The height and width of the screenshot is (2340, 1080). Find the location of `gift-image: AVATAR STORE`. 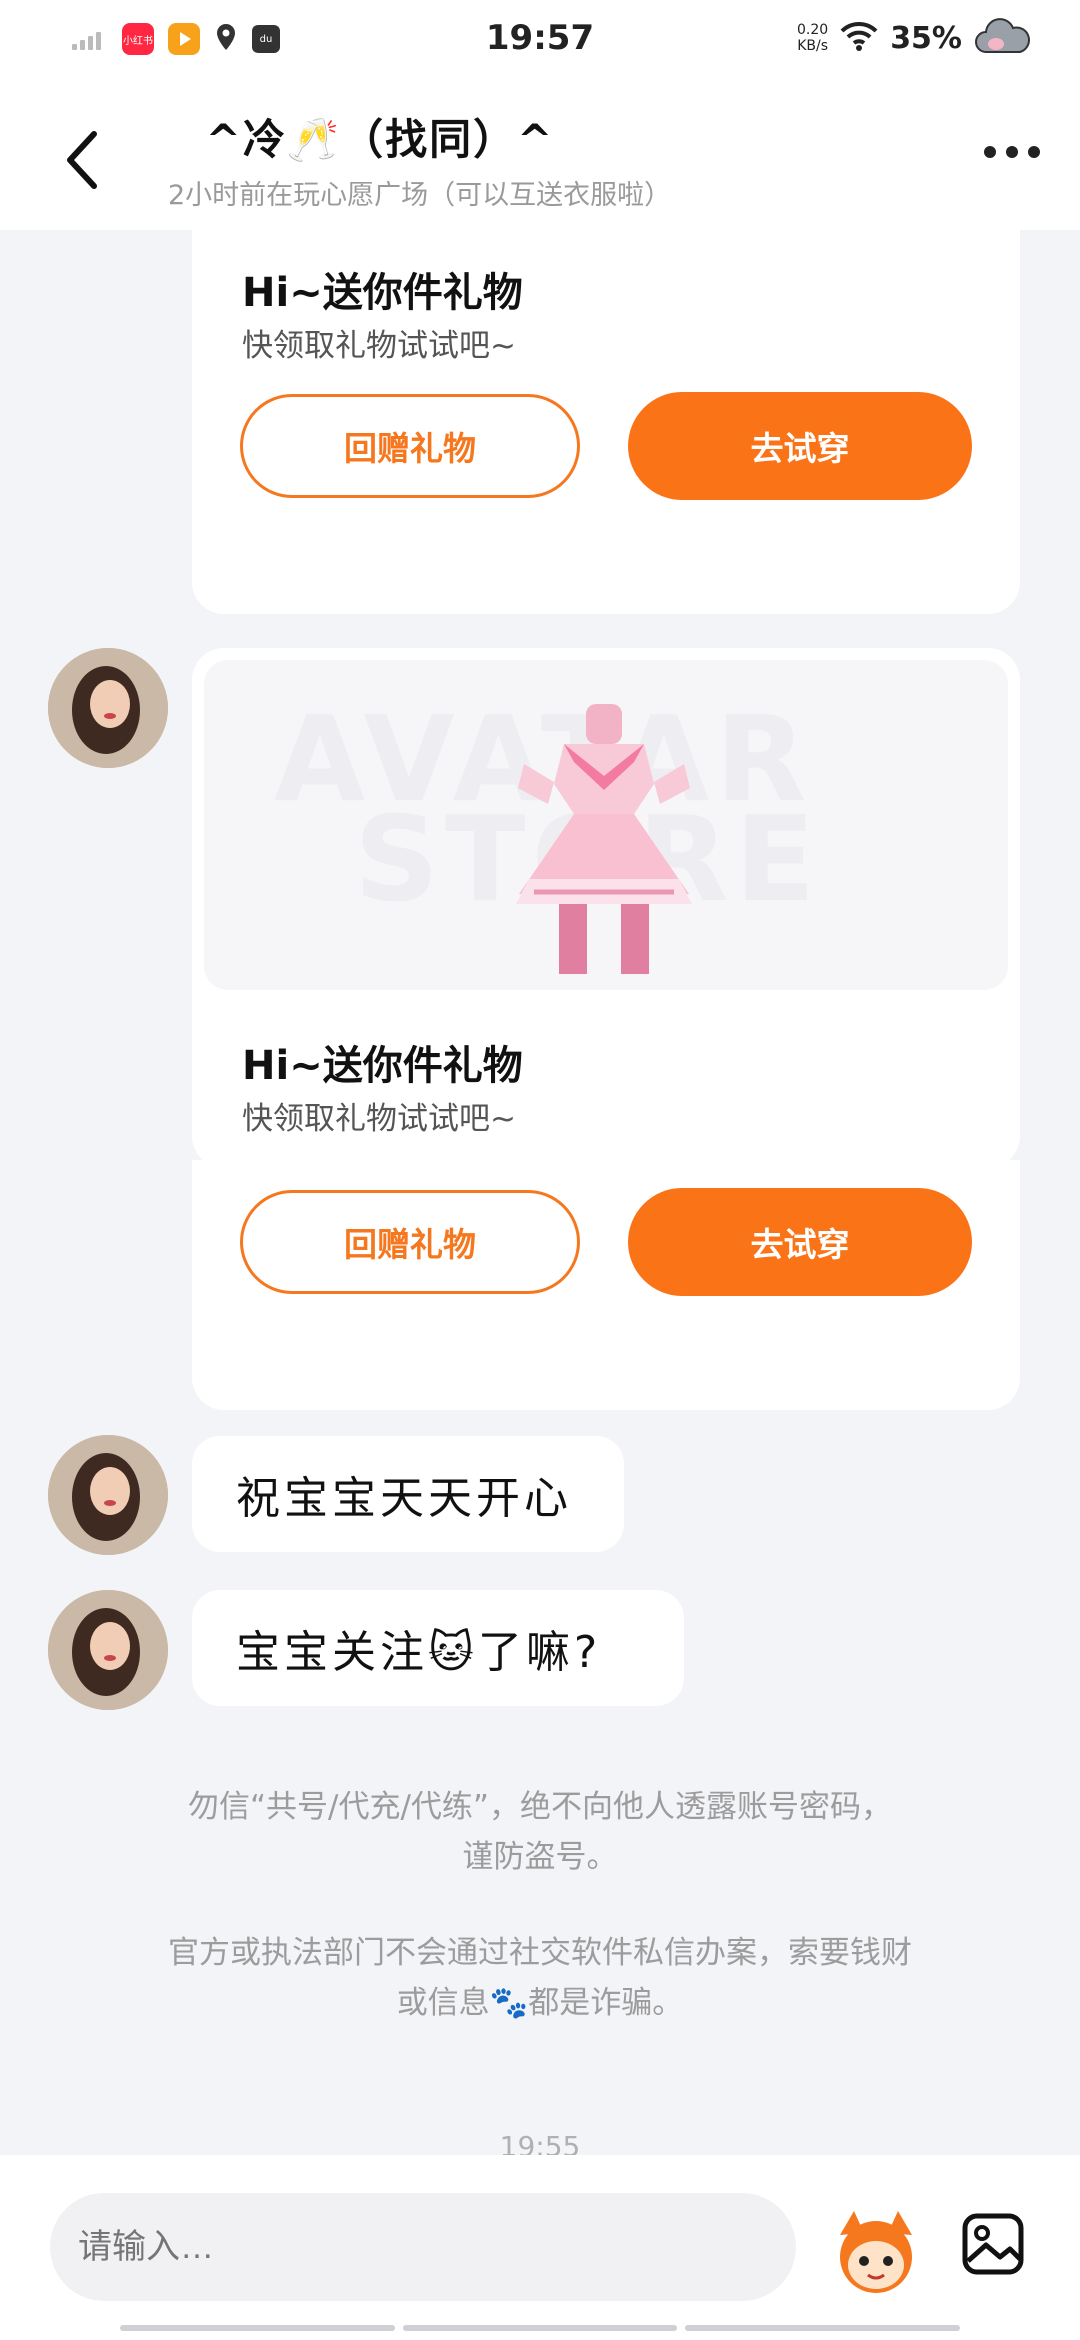

gift-image: AVATAR STORE is located at coordinates (606, 825).